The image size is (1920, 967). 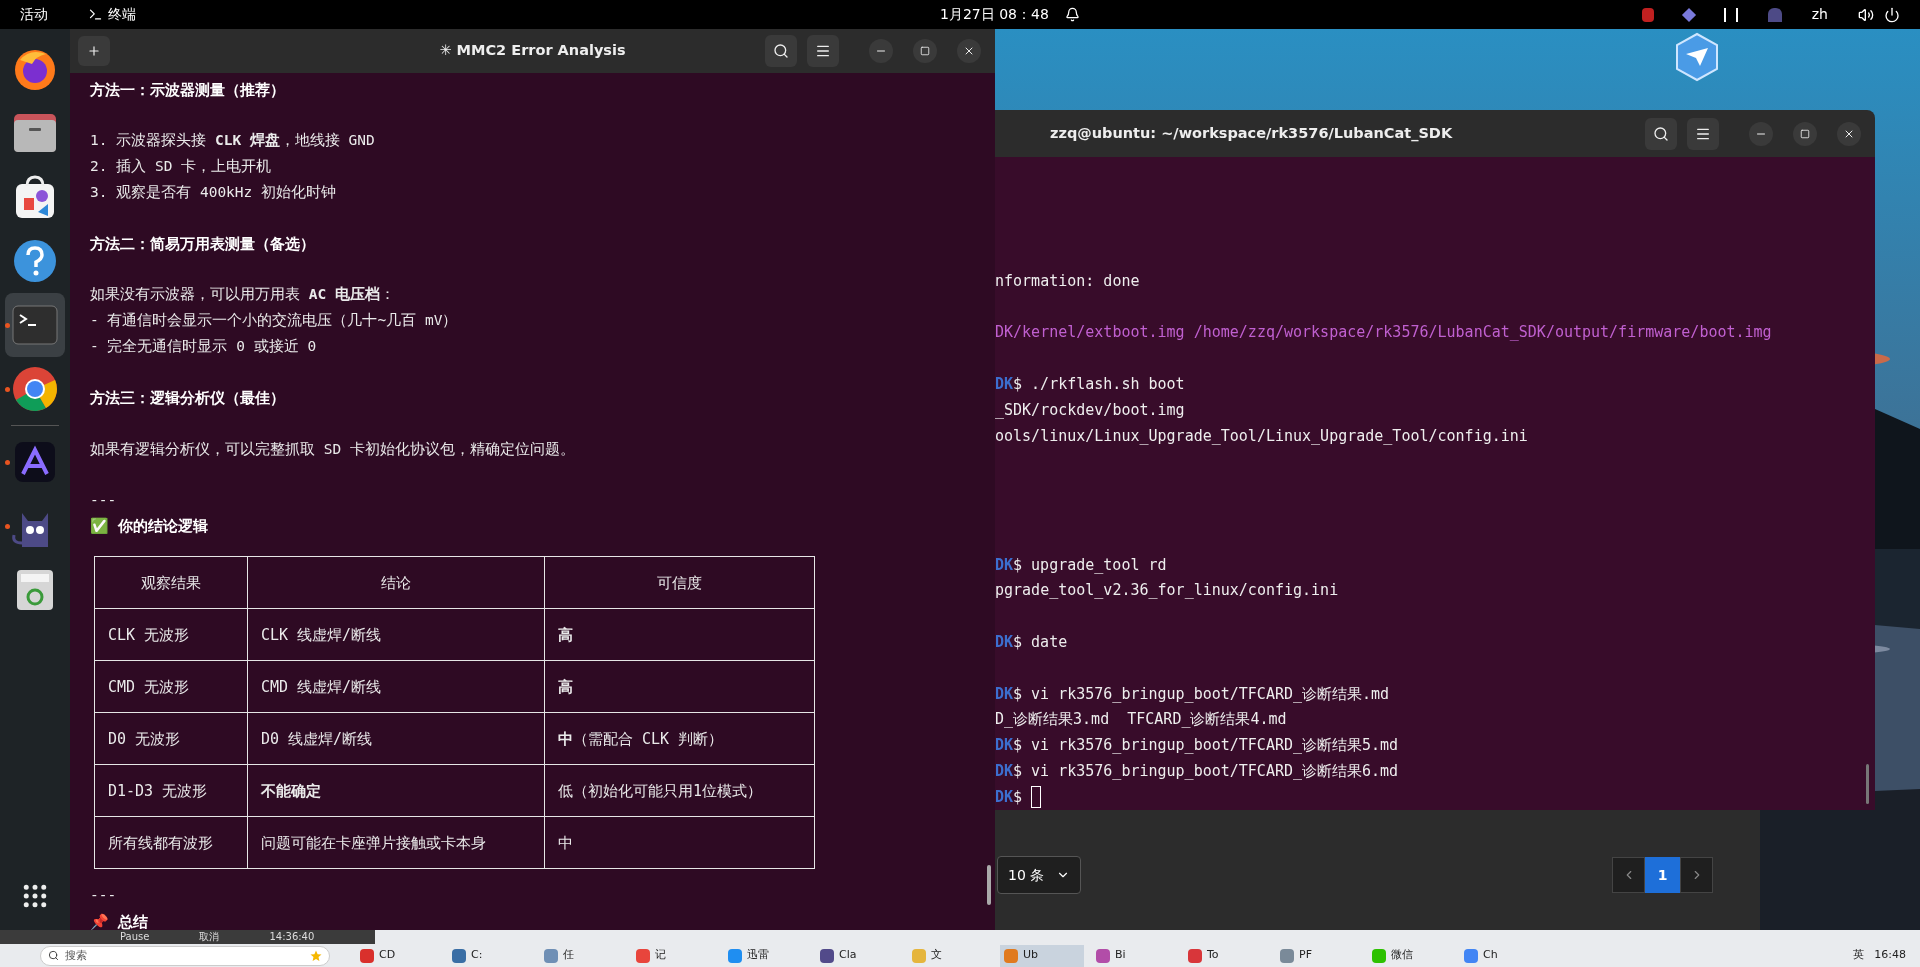 I want to click on table-cell: D1-D3 无波形, so click(x=171, y=790).